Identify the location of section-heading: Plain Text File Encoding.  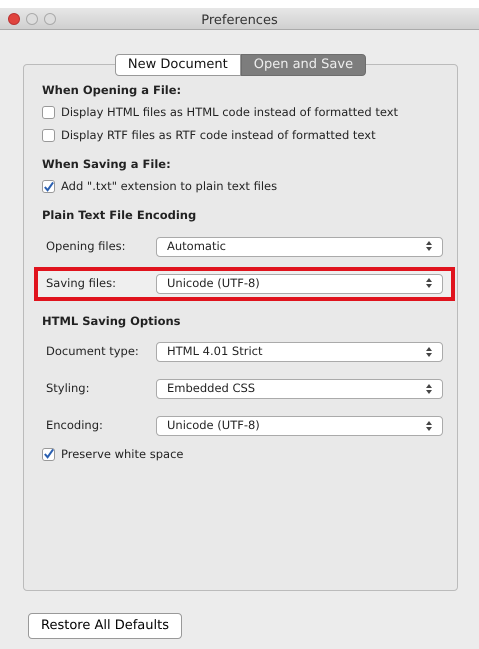
(120, 215).